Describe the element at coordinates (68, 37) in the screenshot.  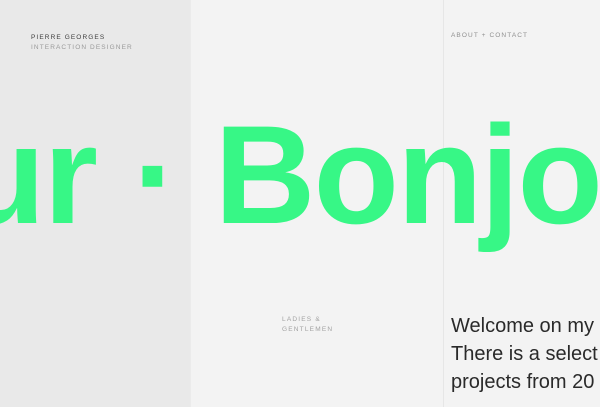
I see `brand-name: PIERRE GEORGES` at that location.